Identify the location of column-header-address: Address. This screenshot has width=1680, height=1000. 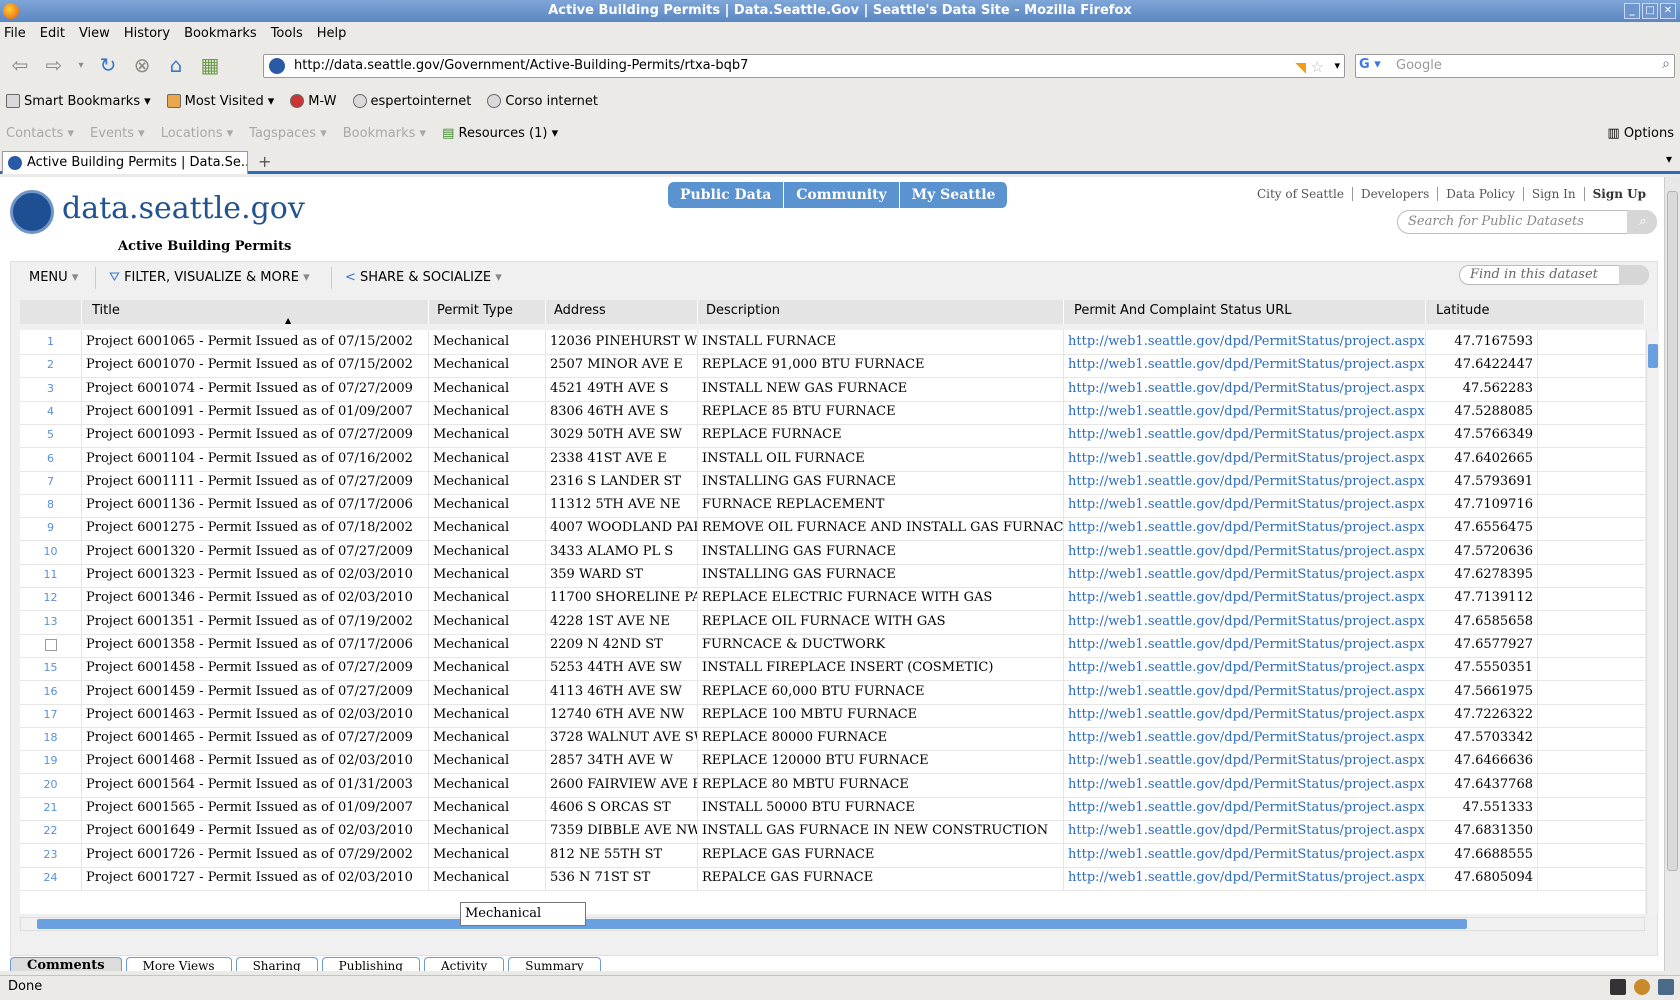
(622, 312).